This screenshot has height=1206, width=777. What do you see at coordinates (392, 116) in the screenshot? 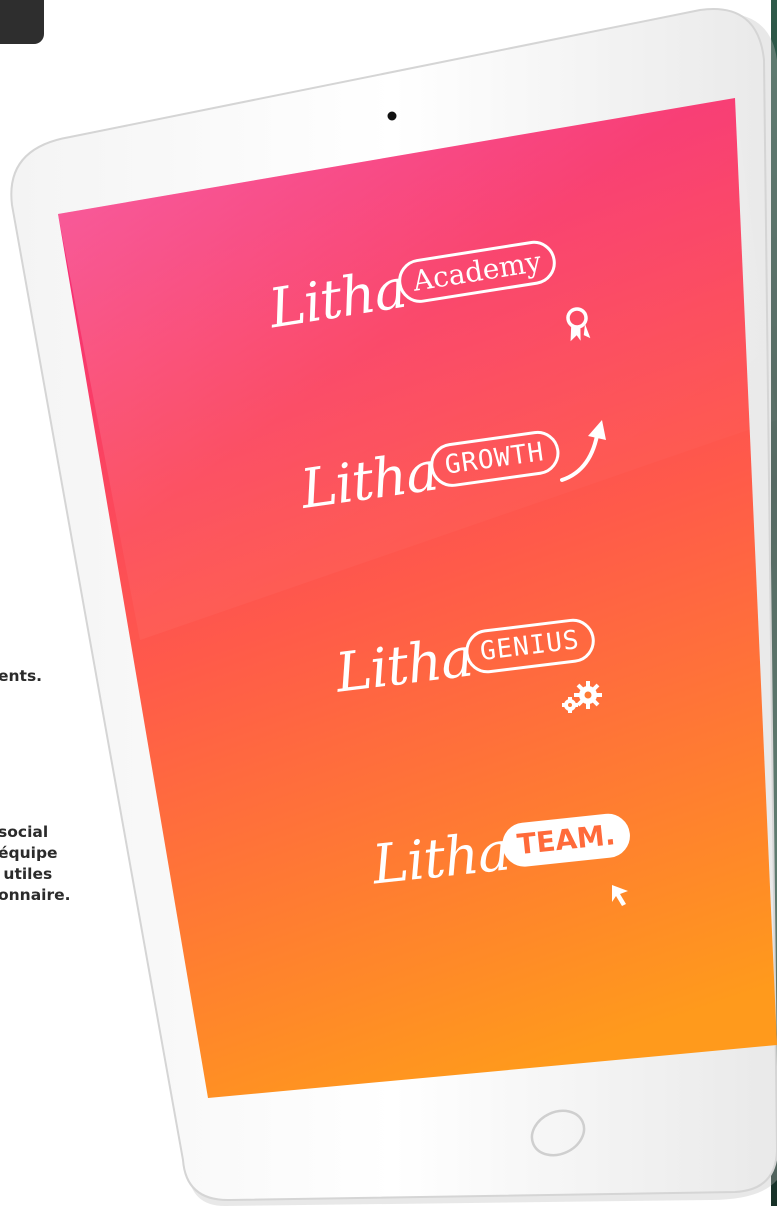
I see `front-camera-icon` at bounding box center [392, 116].